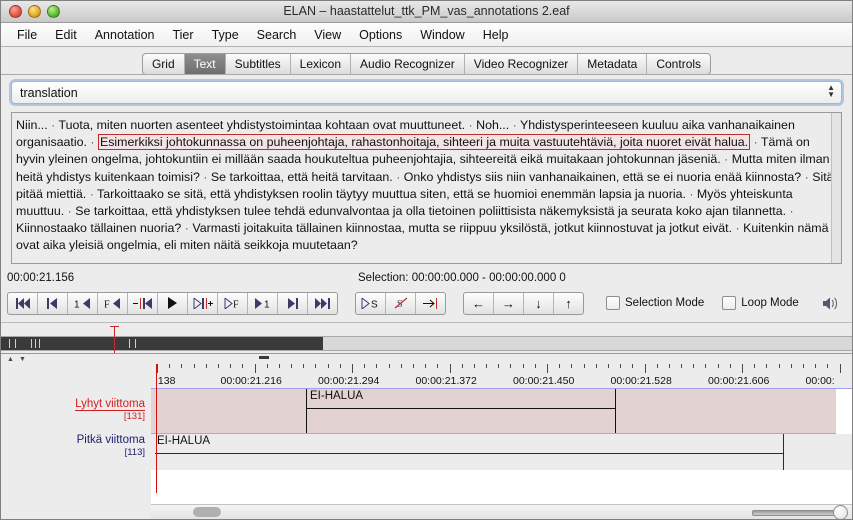 The width and height of the screenshot is (853, 520). What do you see at coordinates (98, 228) in the screenshot?
I see `text-segment: Kiinnostaako tällainen nuoria?` at bounding box center [98, 228].